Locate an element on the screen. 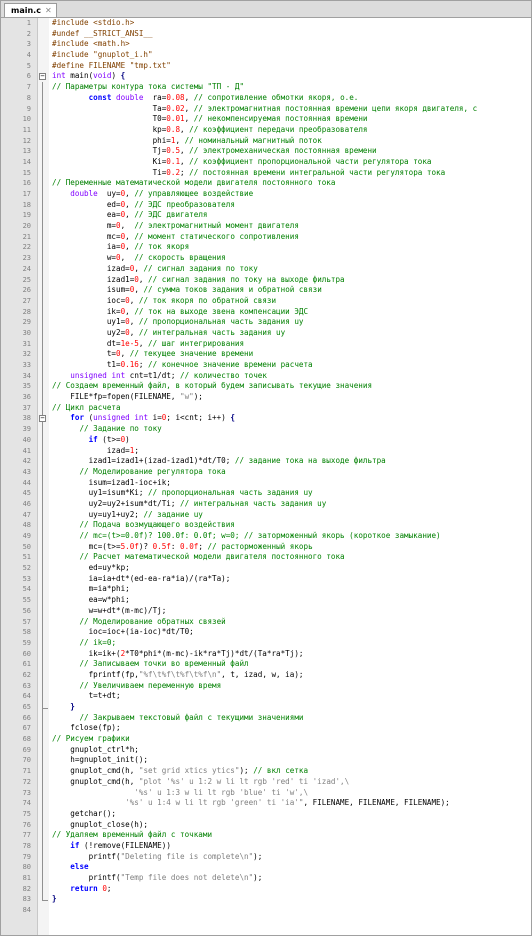 The image size is (532, 936). code-line: 12 phi=1, // номинальный магнитный поток is located at coordinates (266, 141).